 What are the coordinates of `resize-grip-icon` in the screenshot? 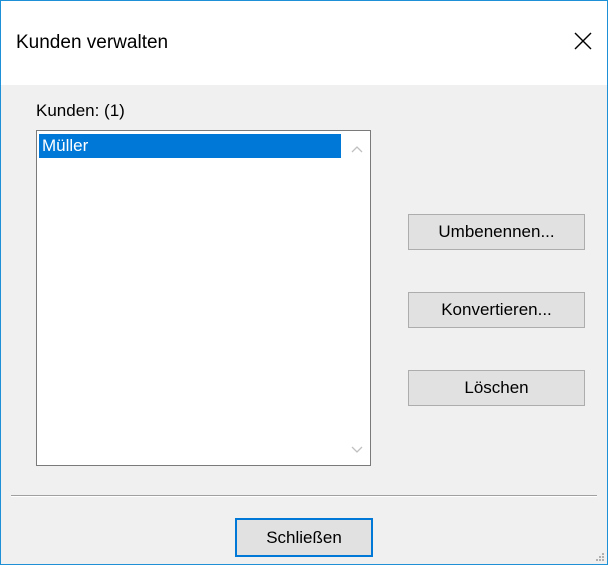 It's located at (599, 556).